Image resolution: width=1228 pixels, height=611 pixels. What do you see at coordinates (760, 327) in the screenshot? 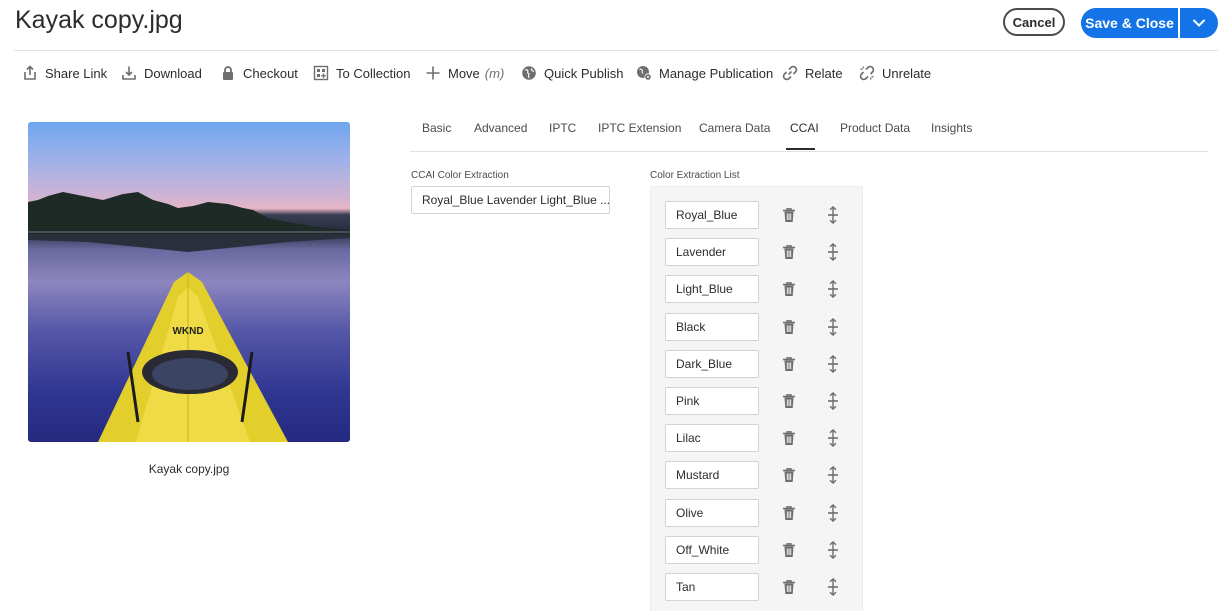
I see `color-list-item: Black` at bounding box center [760, 327].